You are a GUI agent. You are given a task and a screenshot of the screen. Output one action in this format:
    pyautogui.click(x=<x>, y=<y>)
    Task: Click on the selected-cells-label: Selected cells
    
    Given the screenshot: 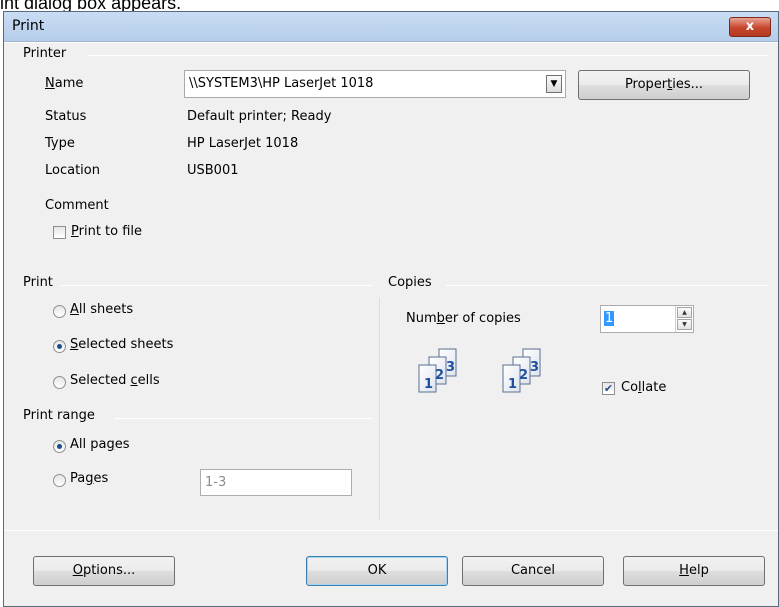 What is the action you would take?
    pyautogui.click(x=115, y=380)
    